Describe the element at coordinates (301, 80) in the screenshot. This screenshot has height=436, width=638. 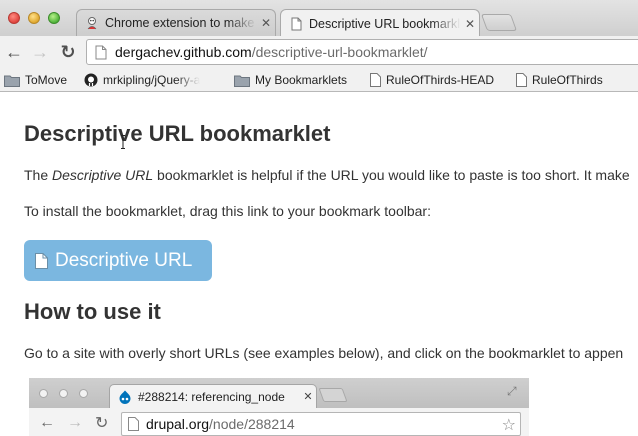
I see `bookmark-label: My Bookmarklets` at that location.